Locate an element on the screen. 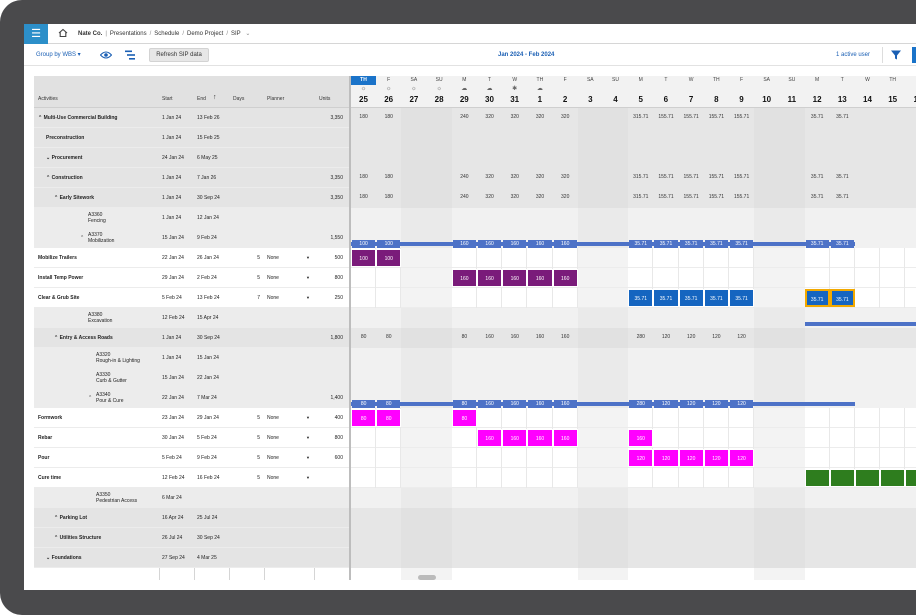  breadcrumb-item: Presentations is located at coordinates (128, 34).